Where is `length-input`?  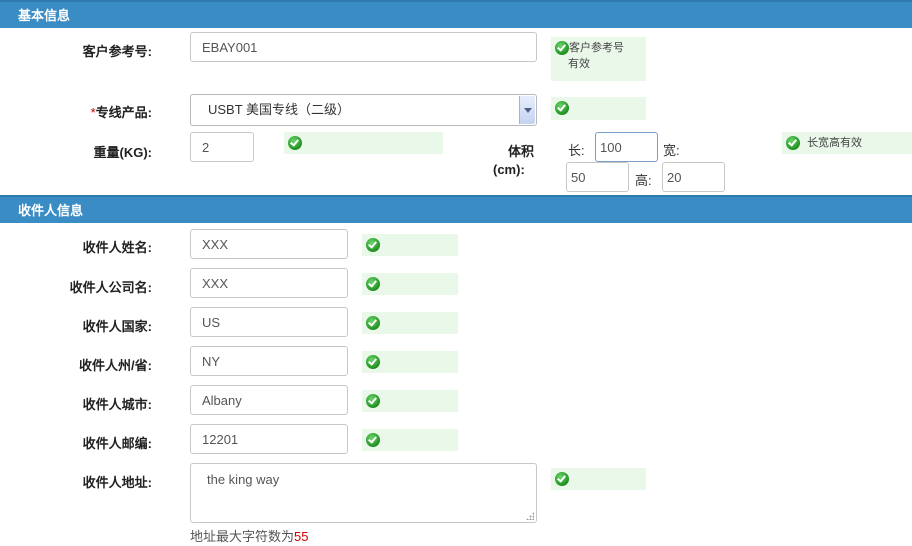 length-input is located at coordinates (626, 147).